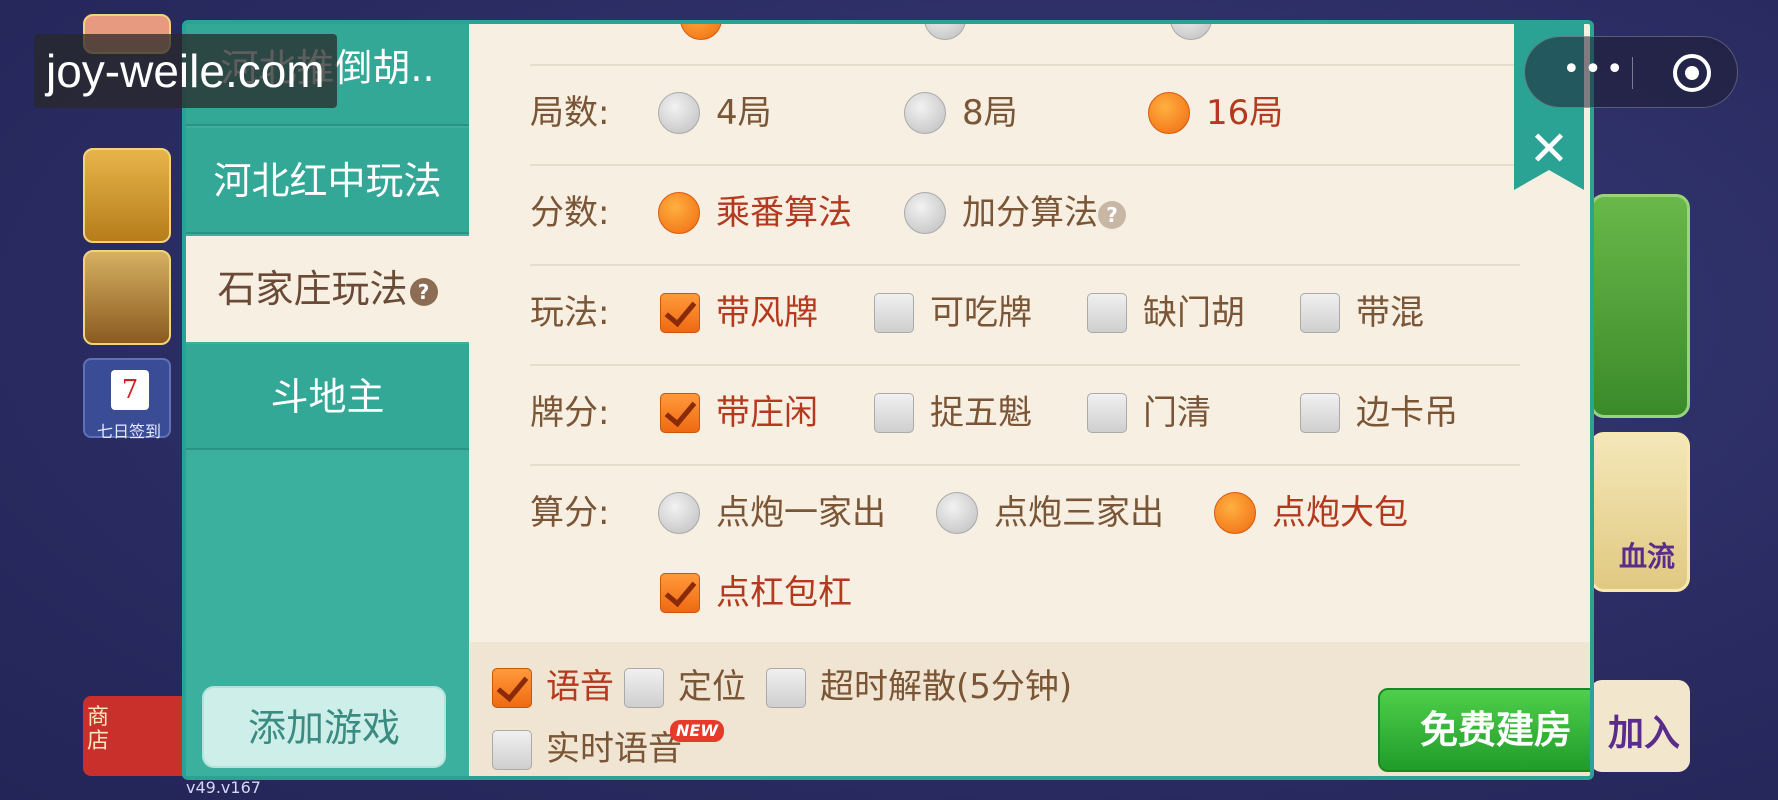  Describe the element at coordinates (680, 313) in the screenshot. I see `checkbox-wind-tiles` at that location.